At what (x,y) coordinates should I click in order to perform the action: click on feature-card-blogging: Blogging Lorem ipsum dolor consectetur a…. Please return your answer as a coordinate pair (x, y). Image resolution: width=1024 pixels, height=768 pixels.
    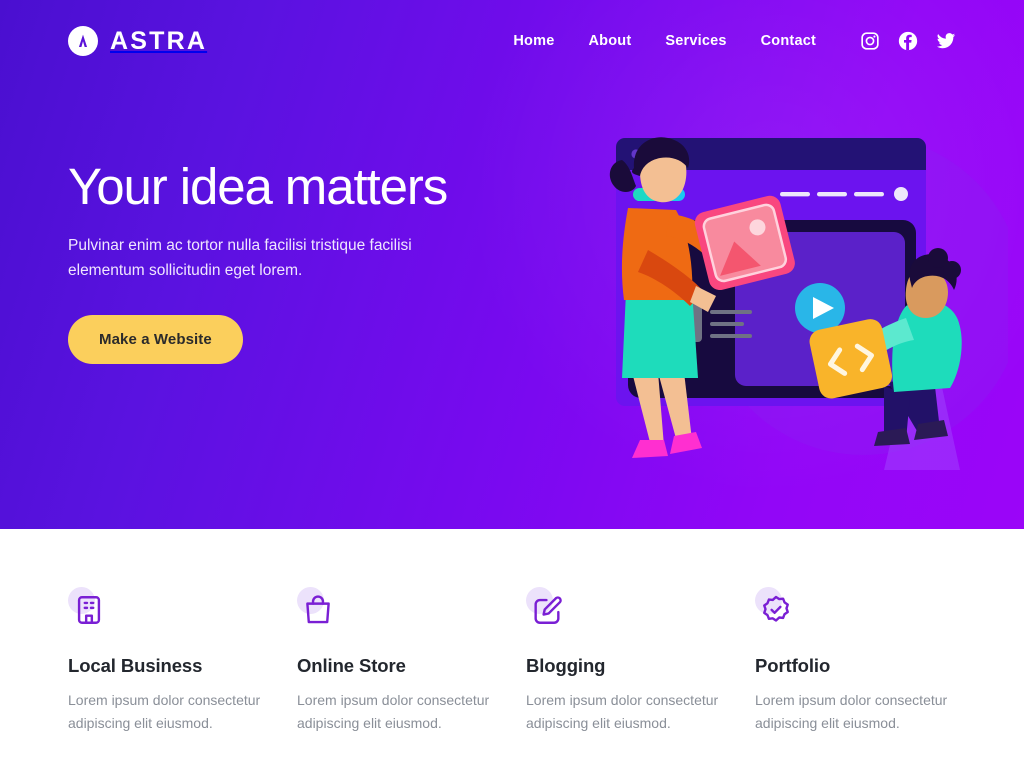
    Looking at the image, I should click on (640, 677).